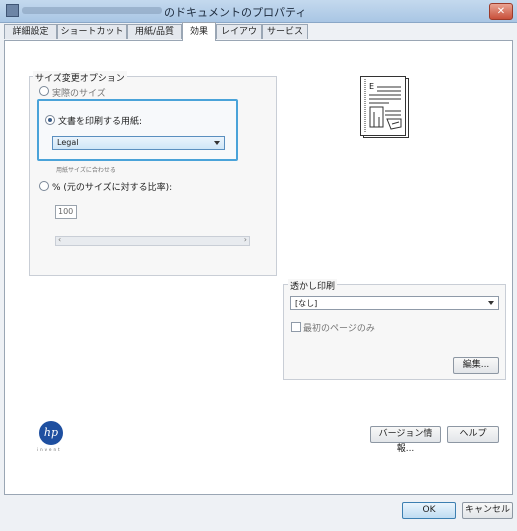 The height and width of the screenshot is (531, 517). Describe the element at coordinates (66, 212) in the screenshot. I see `percent-input: 100` at that location.